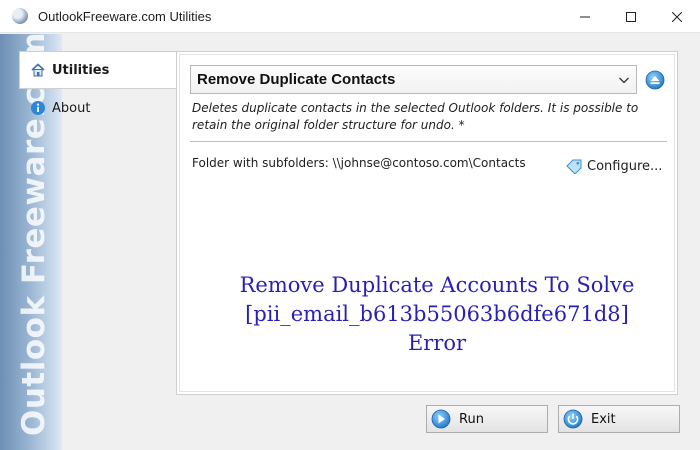 Image resolution: width=700 pixels, height=450 pixels. I want to click on tab-utilities-label: Utilities, so click(81, 70).